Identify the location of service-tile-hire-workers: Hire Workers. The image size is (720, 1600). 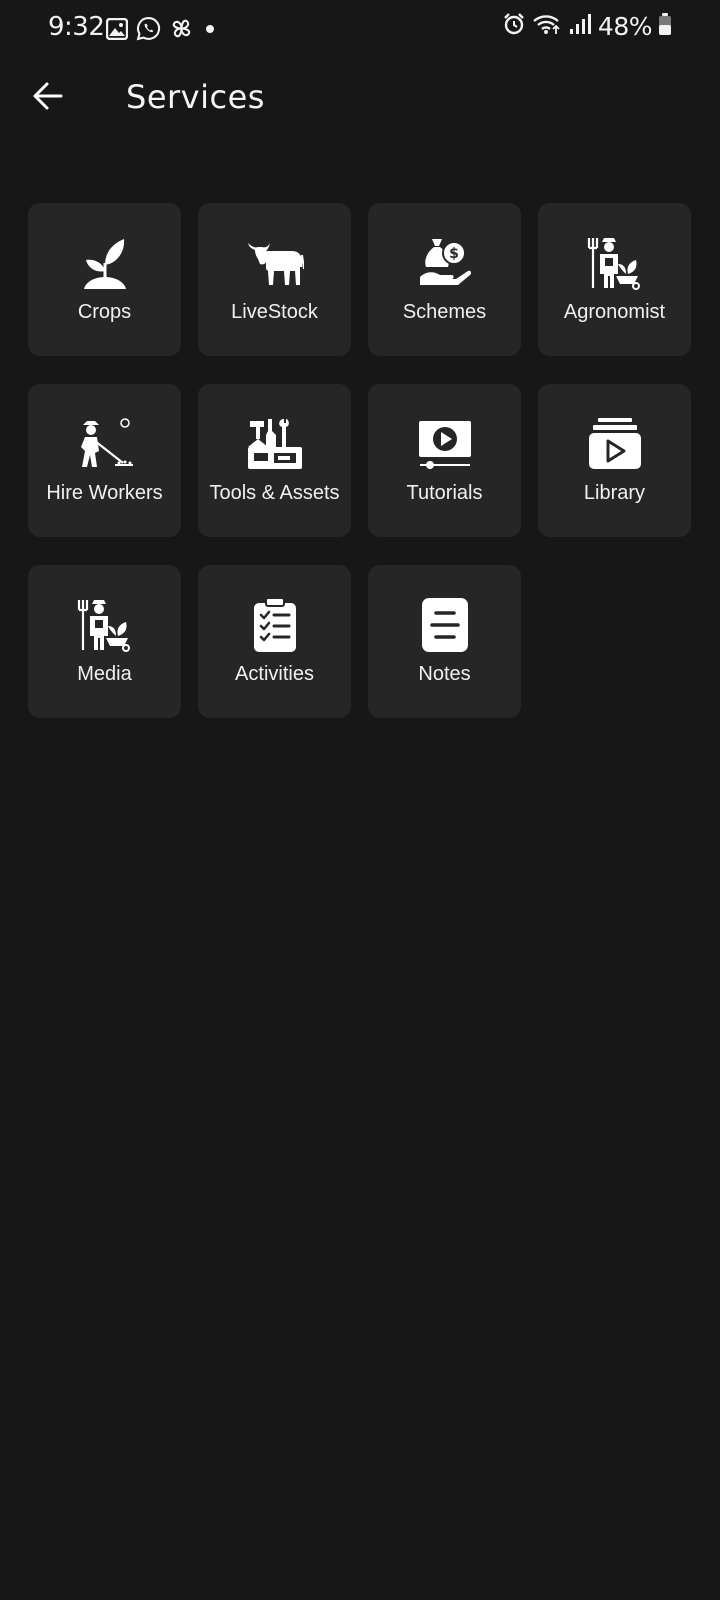
(104, 460).